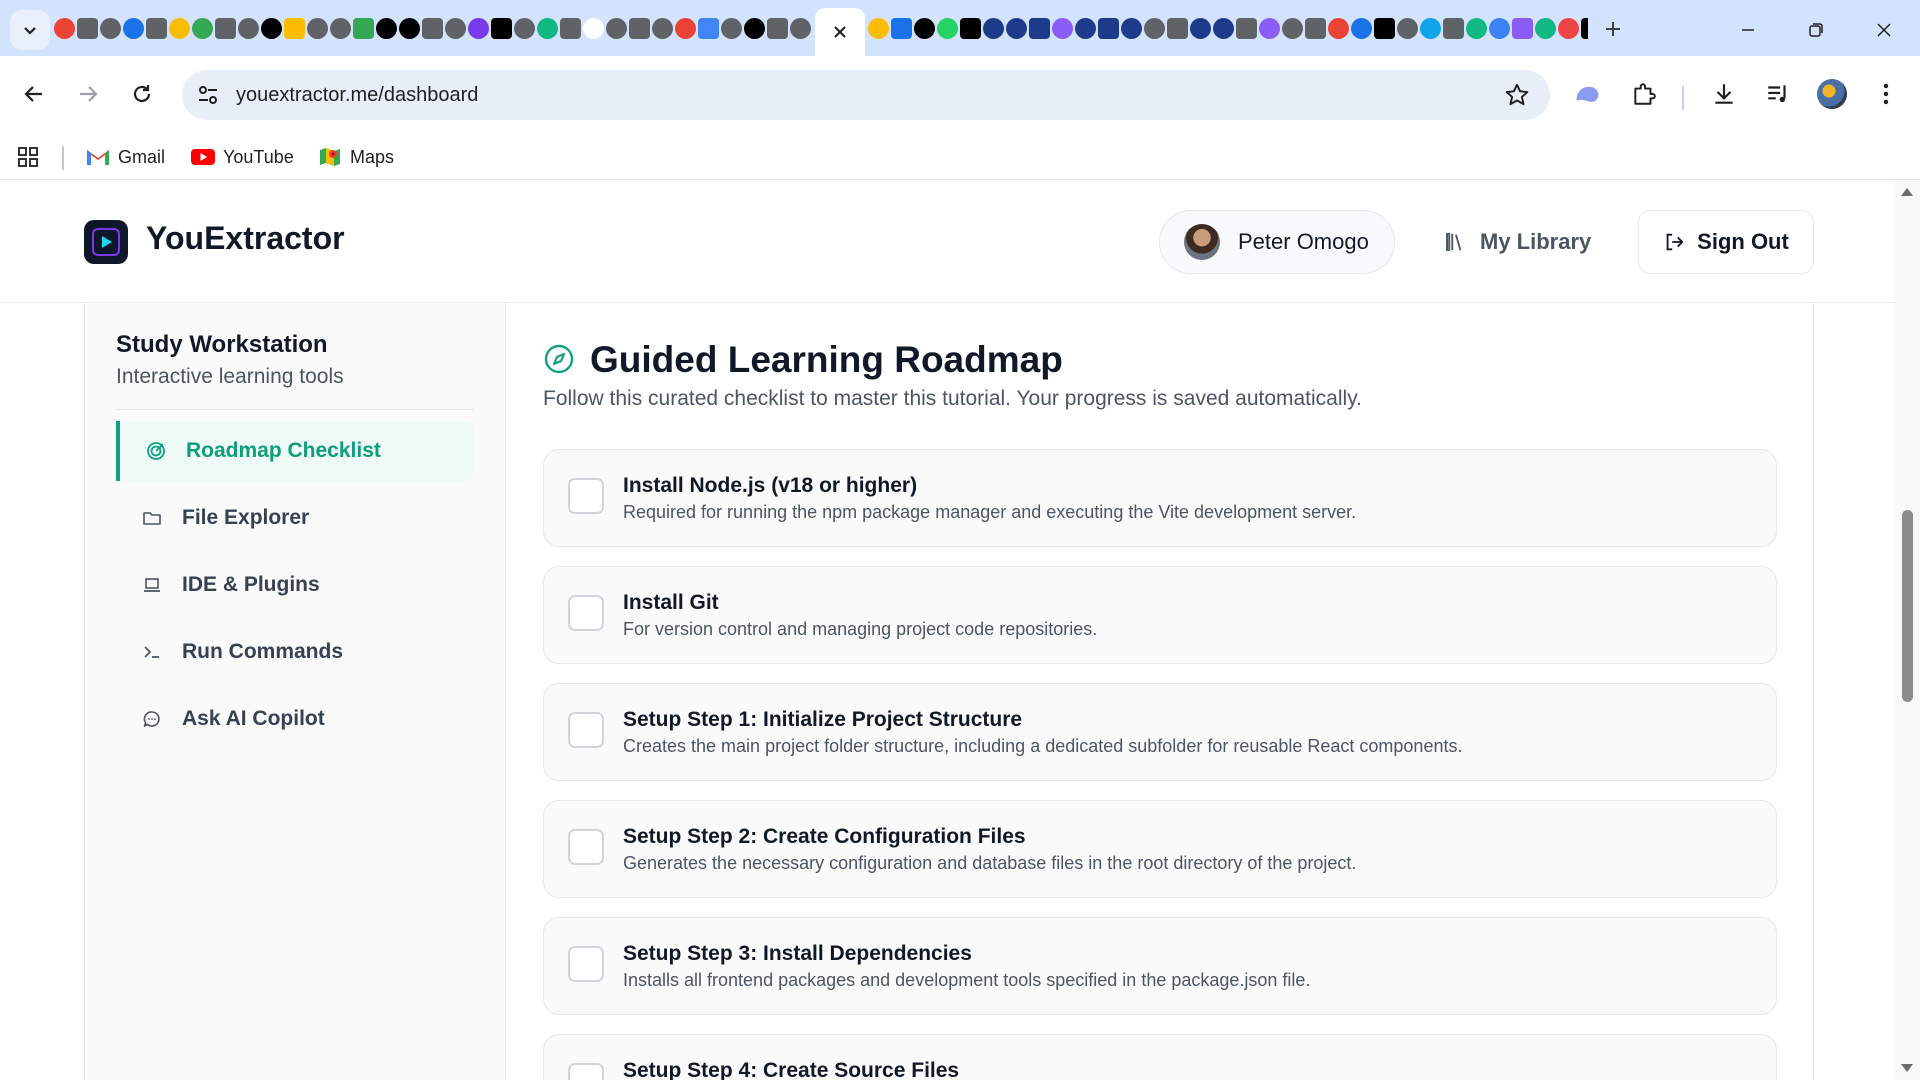 The image size is (1920, 1080). Describe the element at coordinates (1644, 94) in the screenshot. I see `extensions-button` at that location.